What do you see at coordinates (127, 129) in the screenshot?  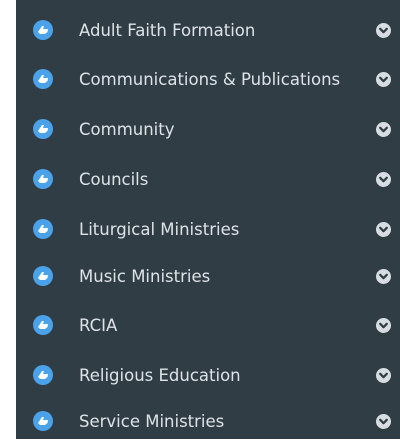 I see `menu-item-label: Community` at bounding box center [127, 129].